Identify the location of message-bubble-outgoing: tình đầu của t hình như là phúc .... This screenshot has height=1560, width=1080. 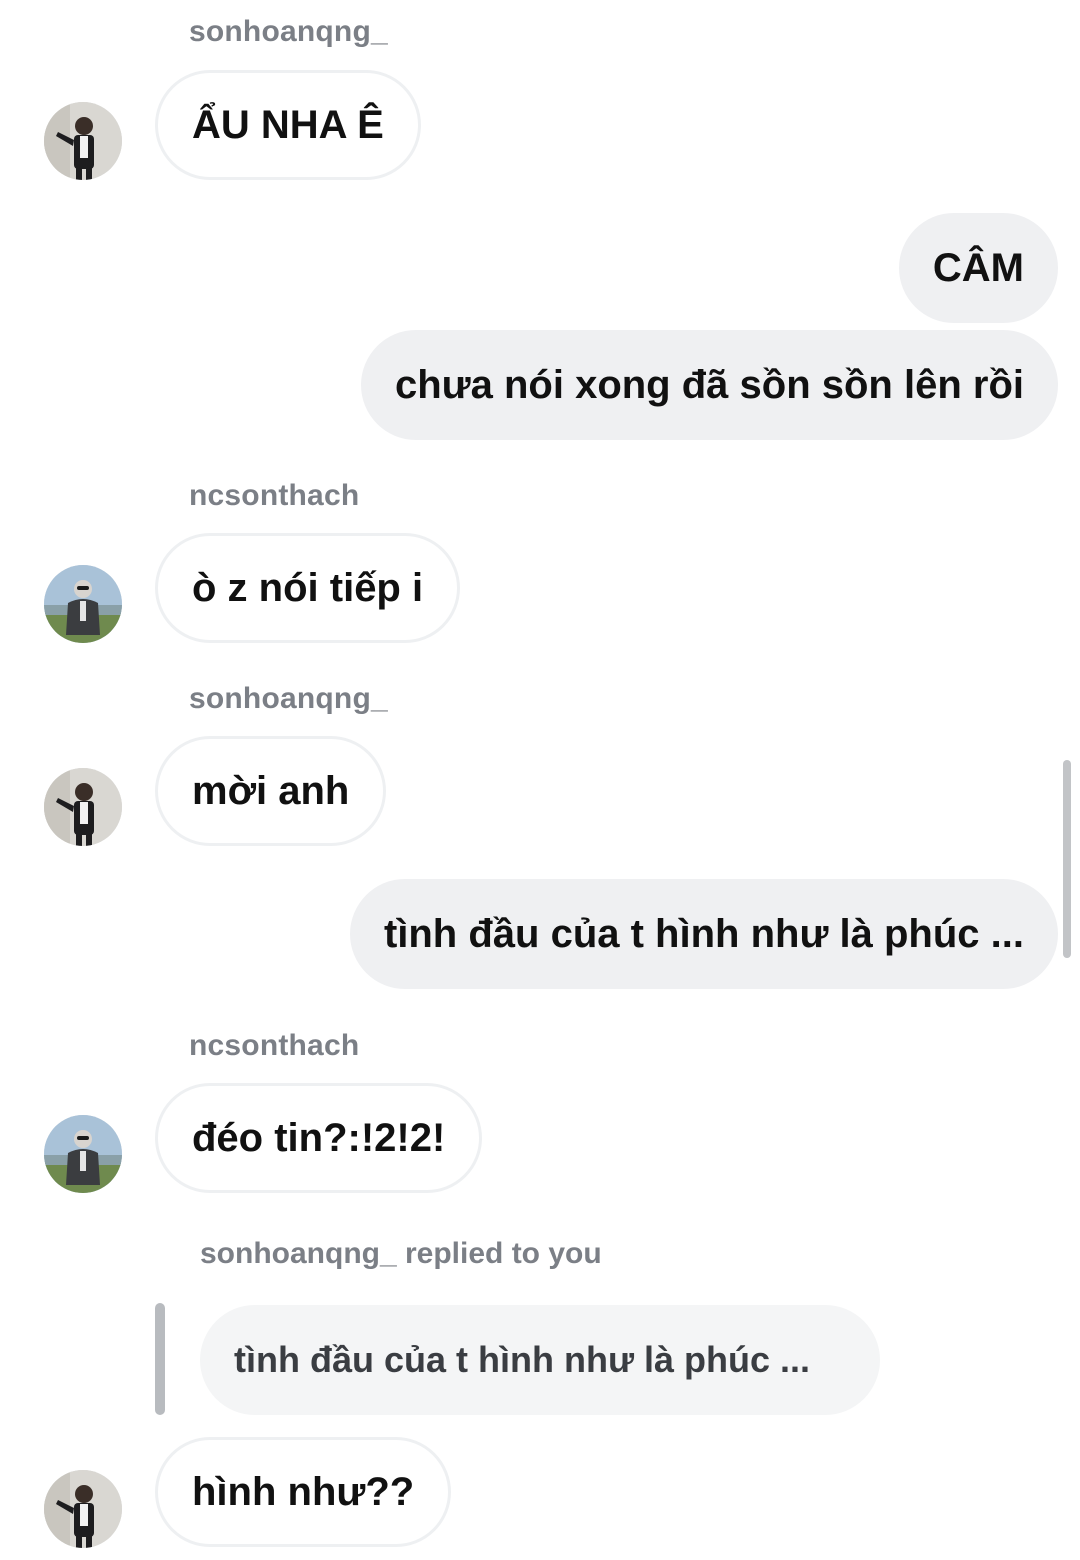
(703, 934).